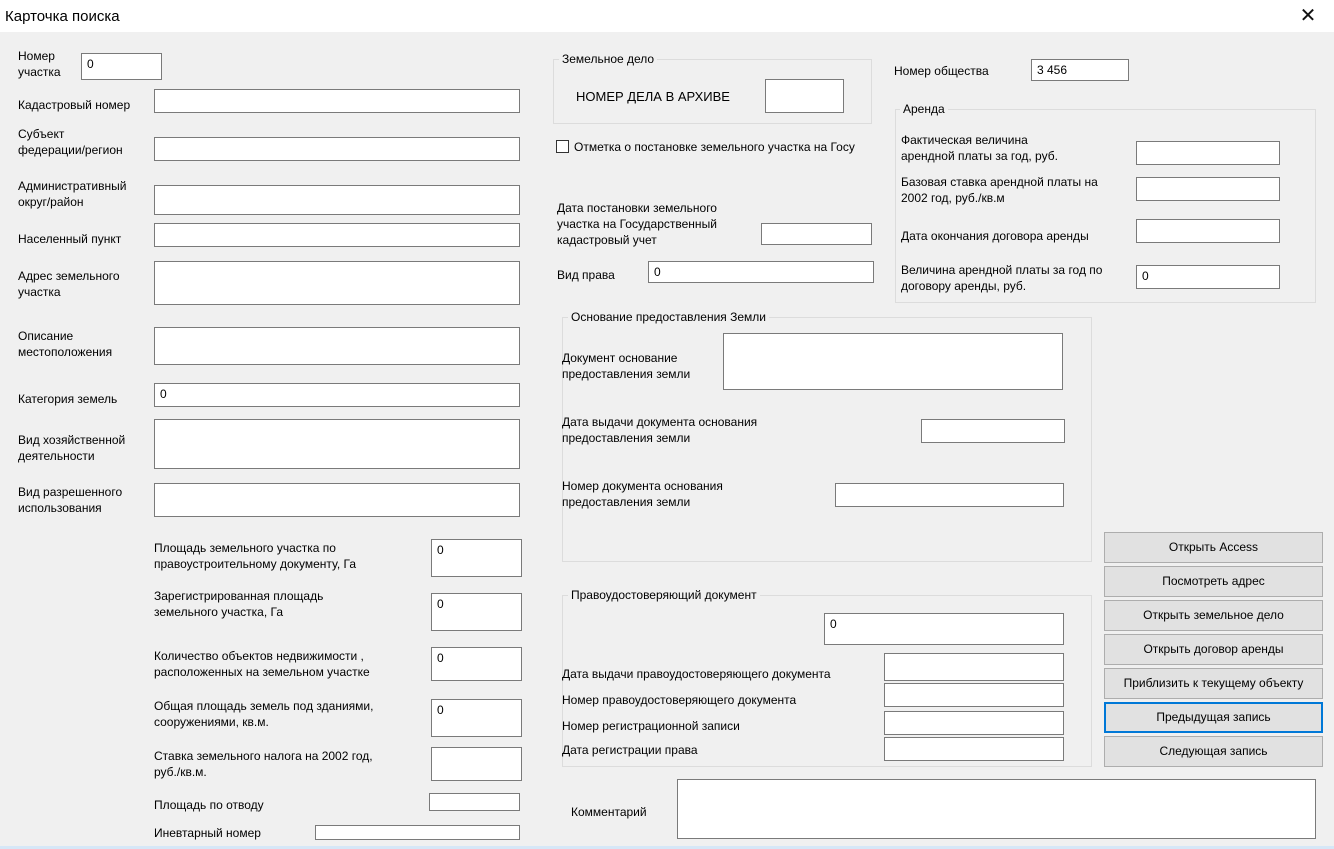 The width and height of the screenshot is (1334, 849). I want to click on objects-count-input: 0, so click(476, 664).